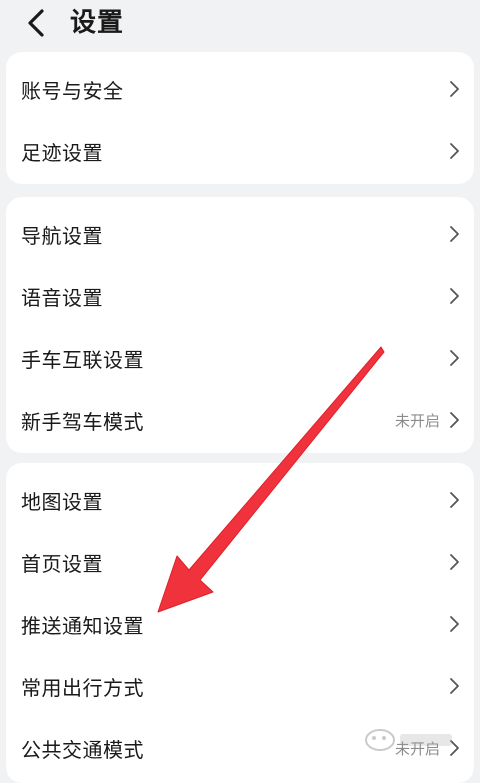 The height and width of the screenshot is (783, 480). What do you see at coordinates (62, 501) in the screenshot?
I see `settings-item-label: 地图设置` at bounding box center [62, 501].